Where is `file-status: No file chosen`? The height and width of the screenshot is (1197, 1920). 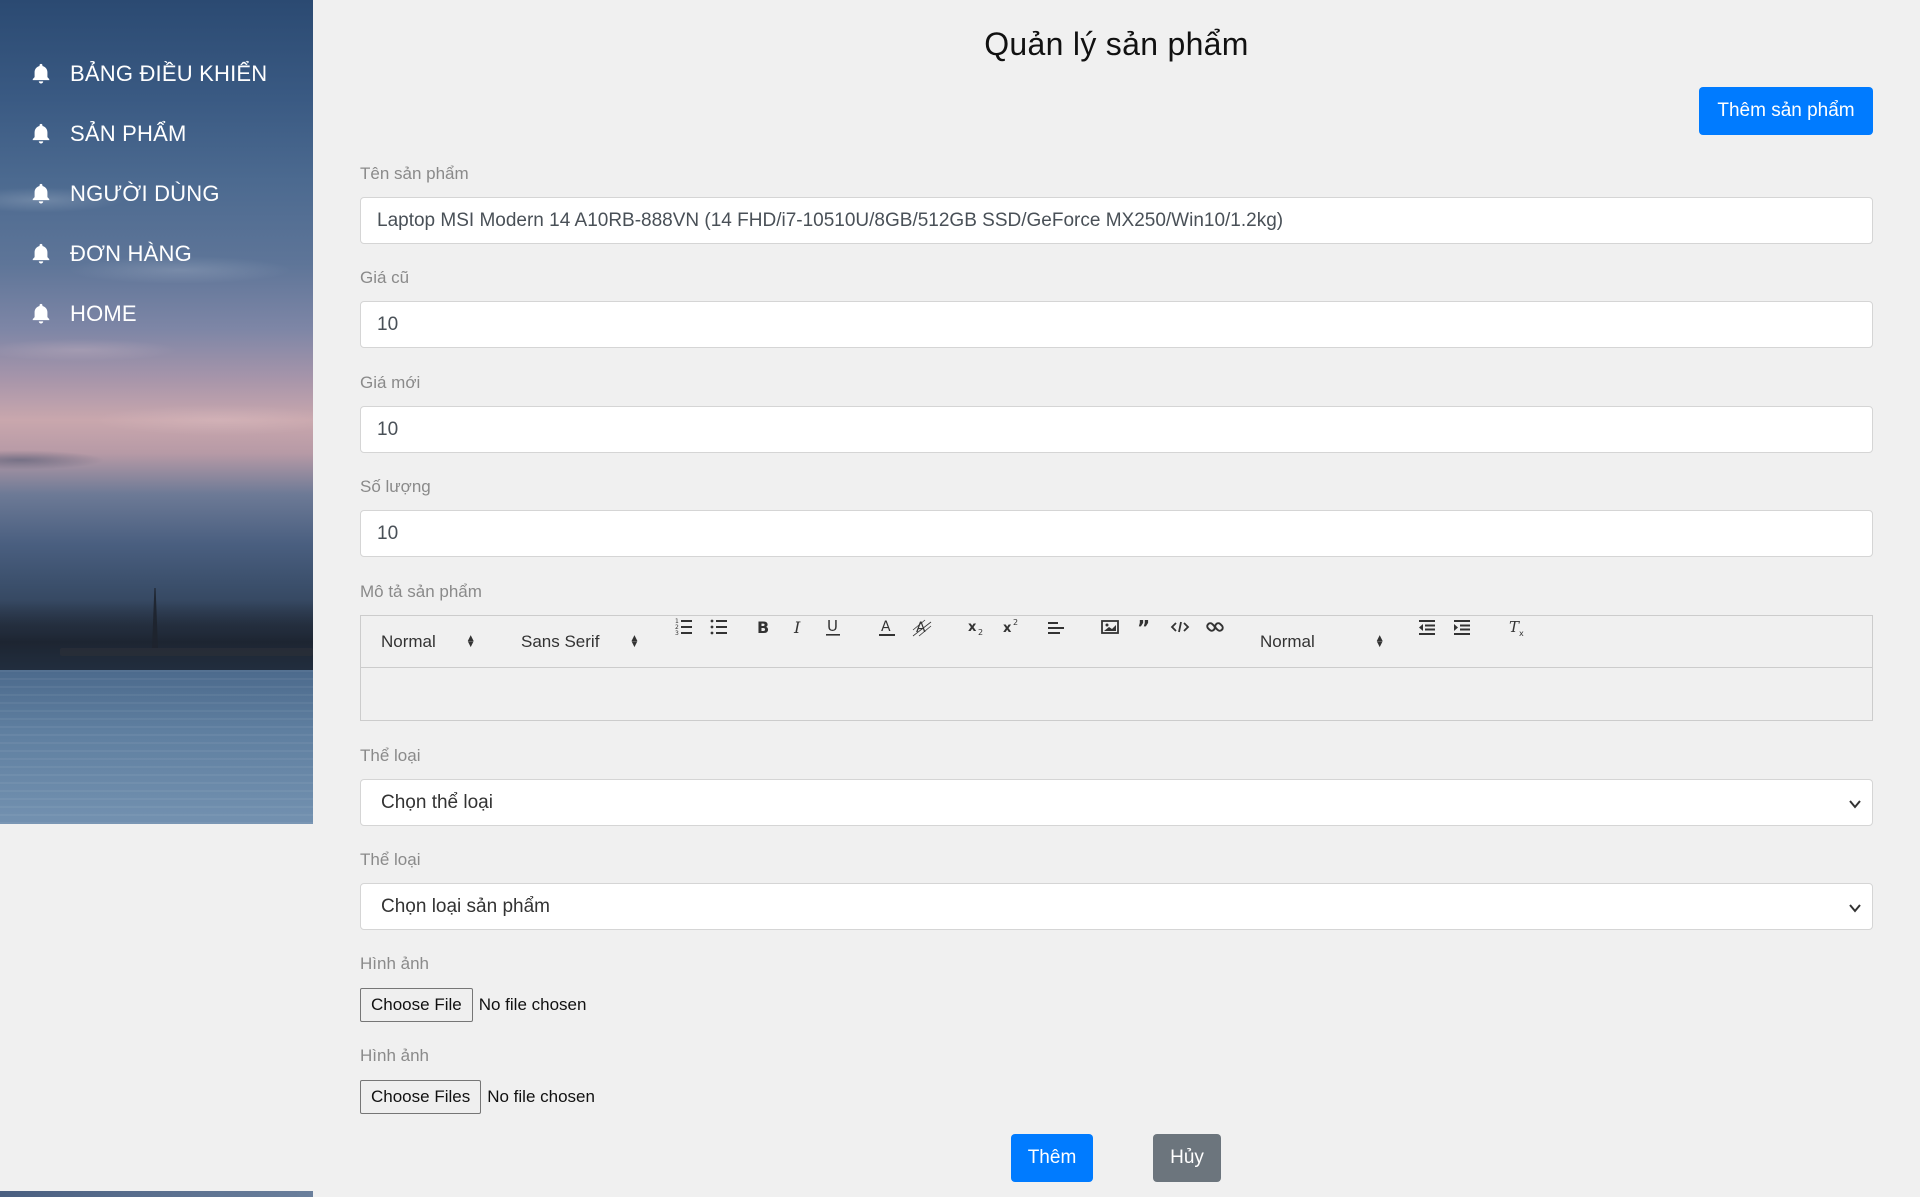
file-status: No file chosen is located at coordinates (532, 1004).